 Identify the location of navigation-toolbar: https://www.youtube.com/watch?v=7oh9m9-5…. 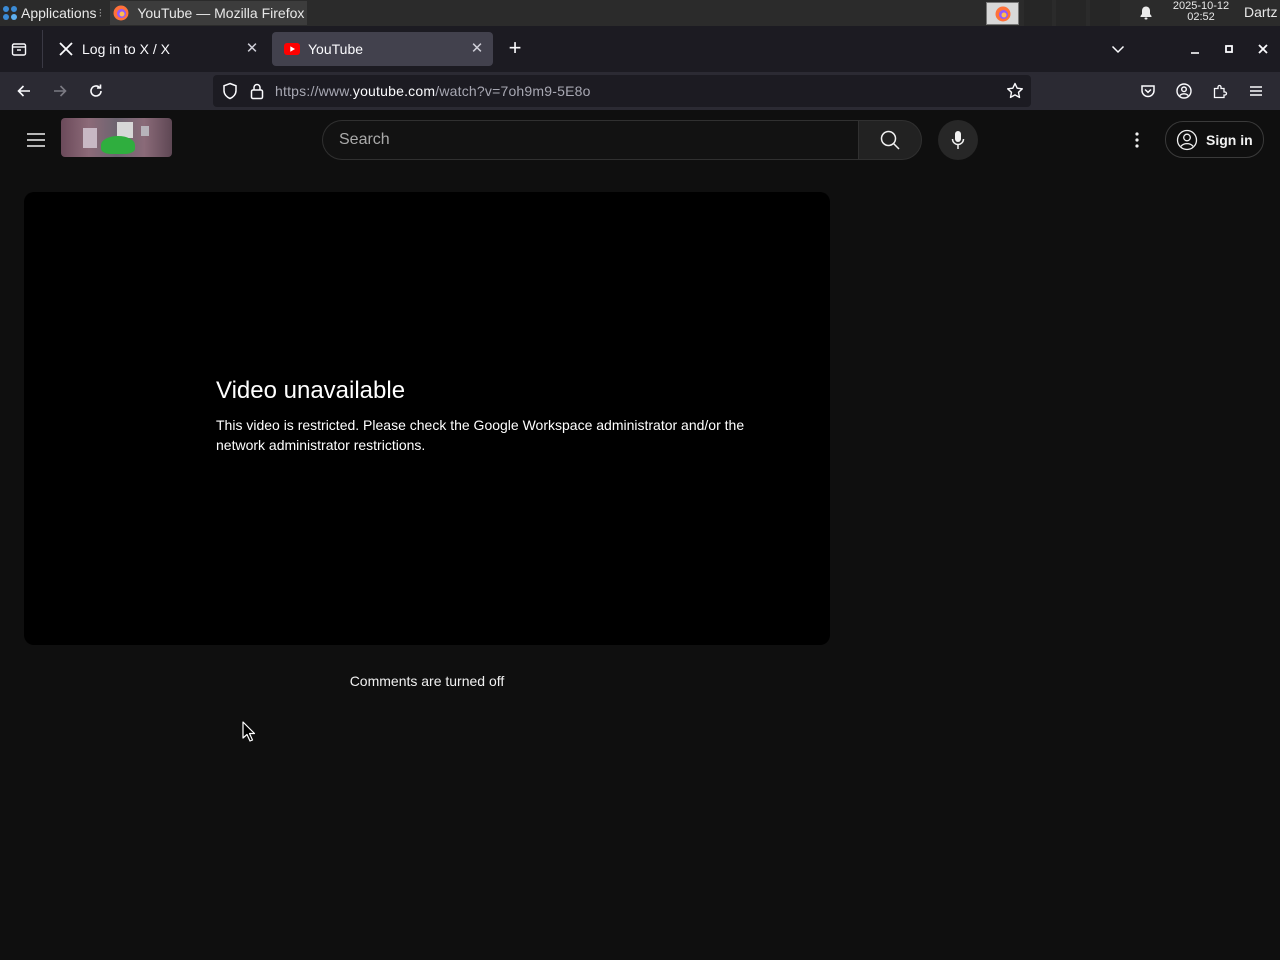
(640, 91).